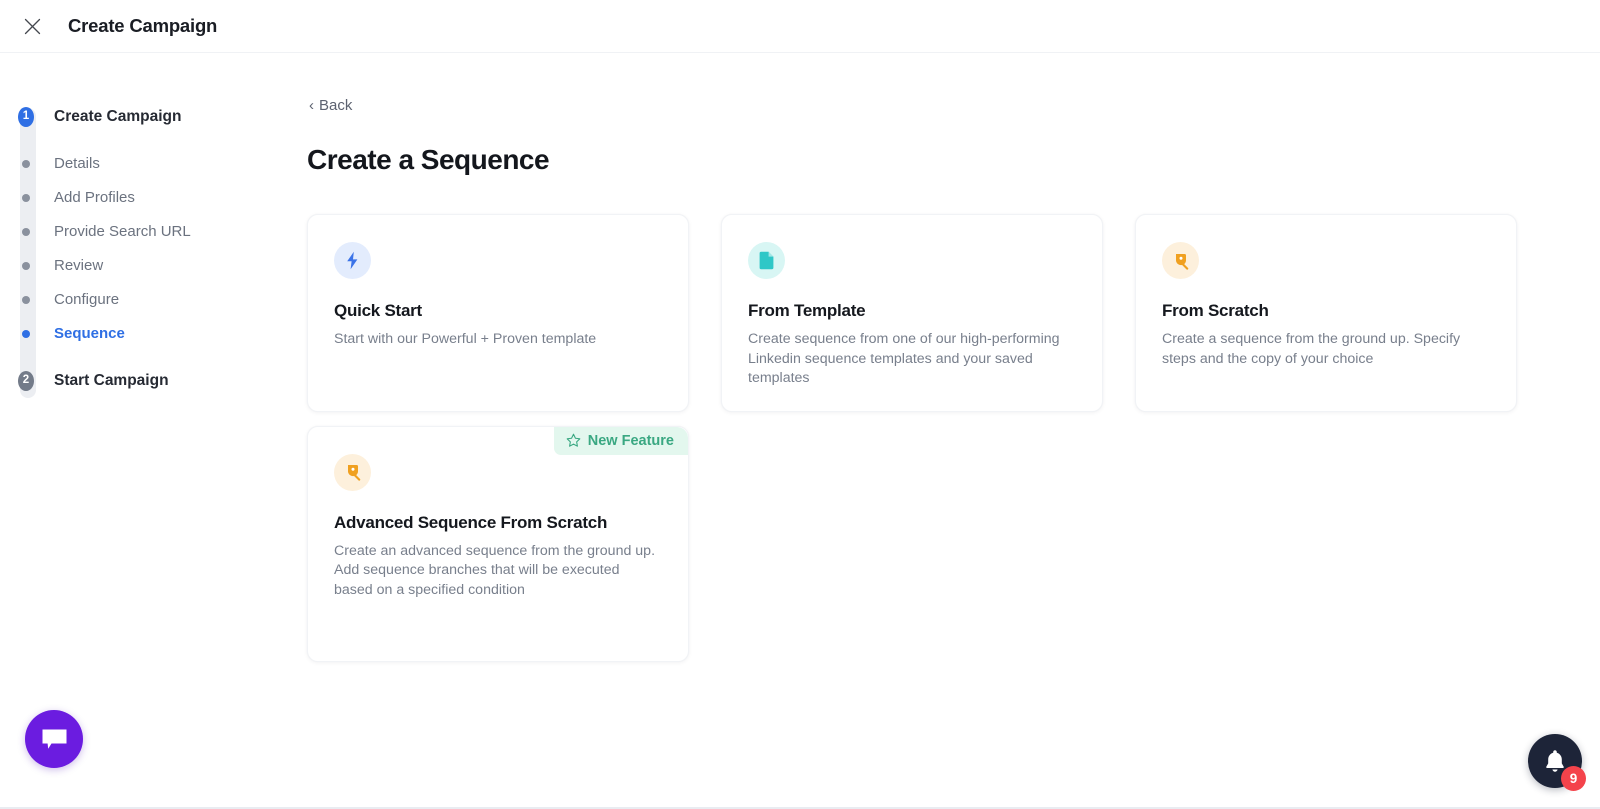  Describe the element at coordinates (118, 116) in the screenshot. I see `sidebar-item-label: Create Campaign` at that location.